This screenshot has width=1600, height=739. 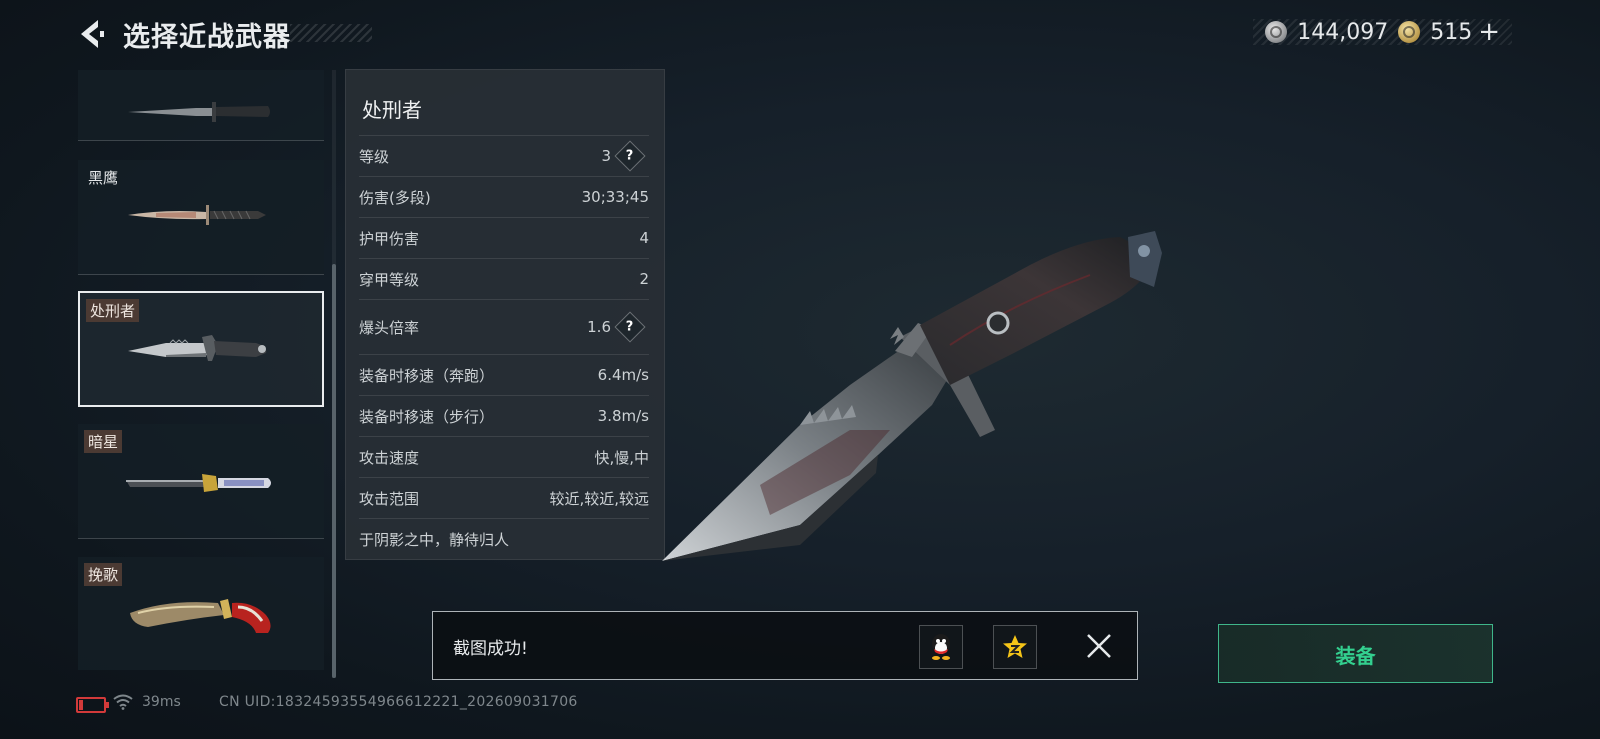 I want to click on stat-value: 2, so click(x=644, y=279).